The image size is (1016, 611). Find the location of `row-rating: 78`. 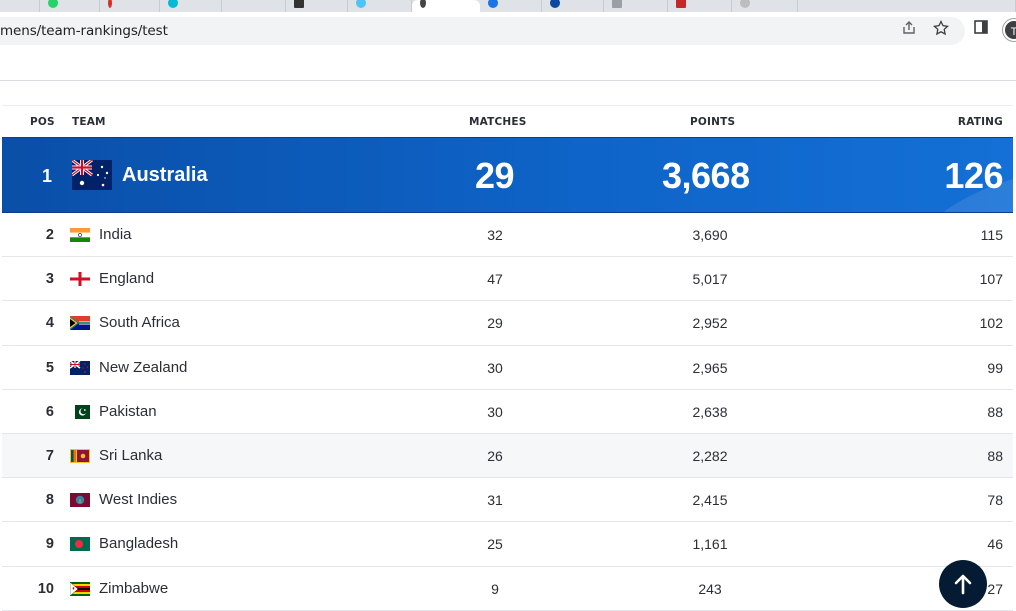

row-rating: 78 is located at coordinates (995, 500).